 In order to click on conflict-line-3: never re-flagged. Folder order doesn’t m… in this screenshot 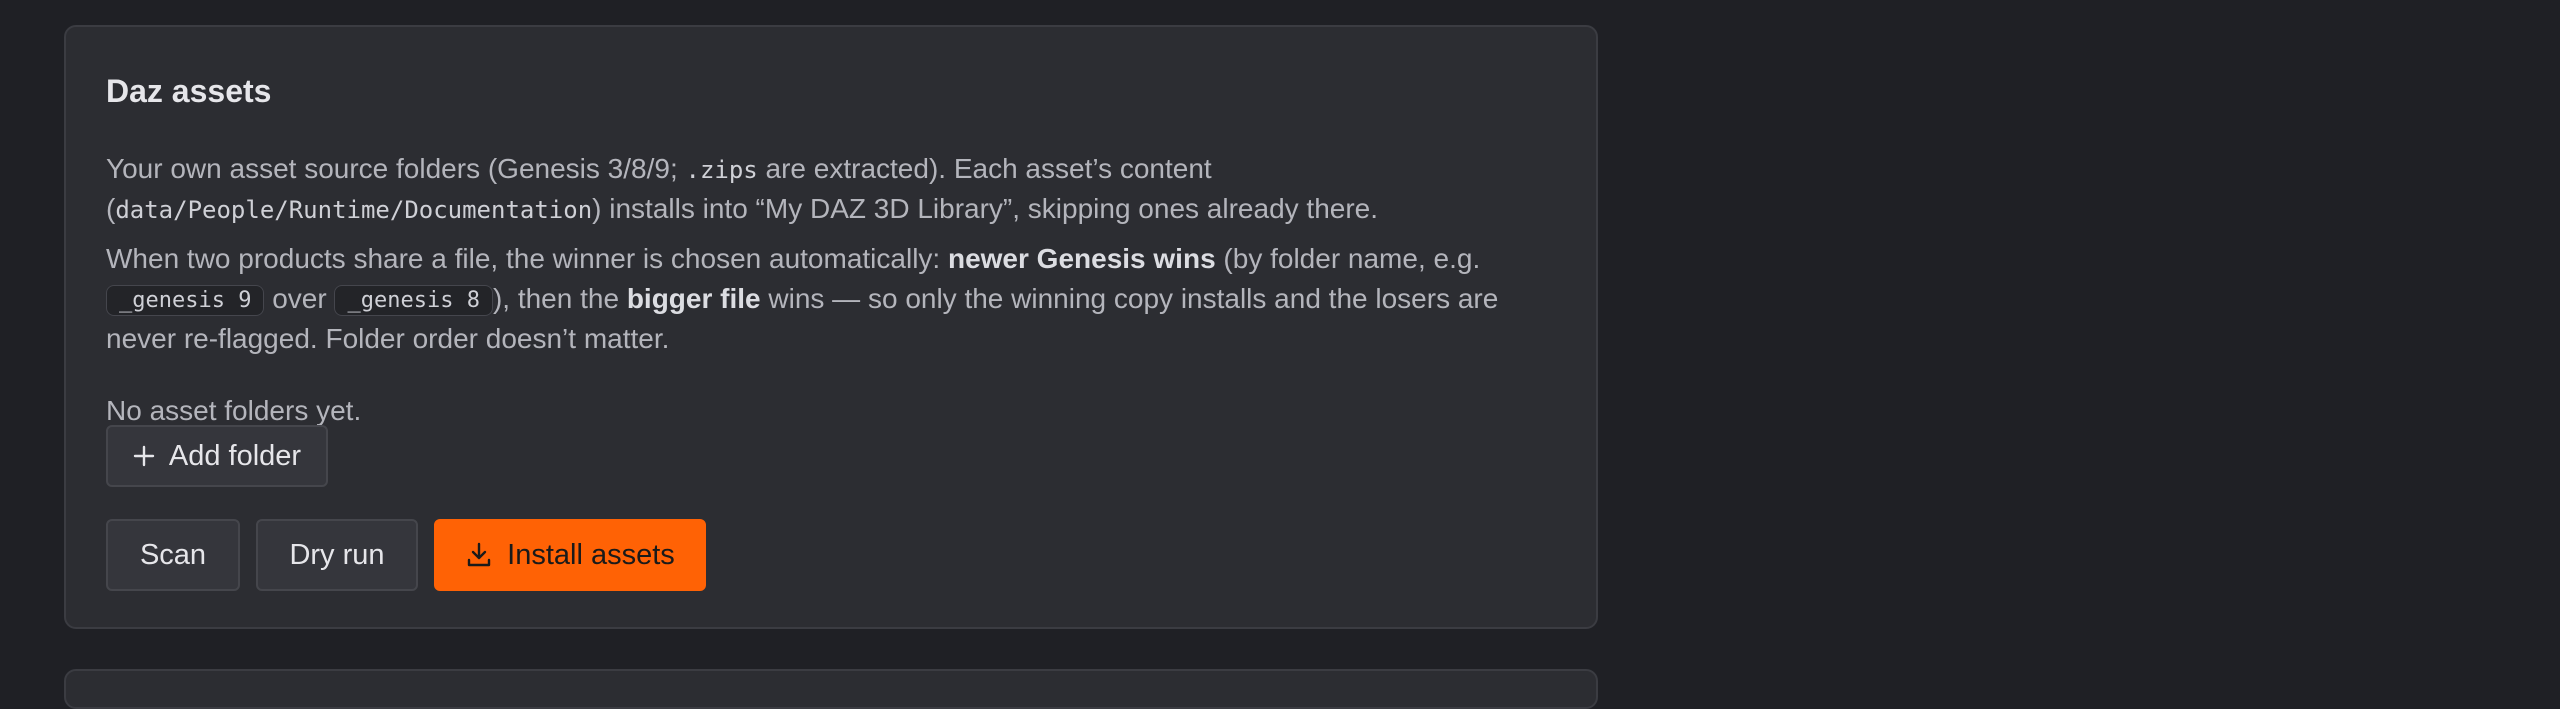, I will do `click(388, 338)`.